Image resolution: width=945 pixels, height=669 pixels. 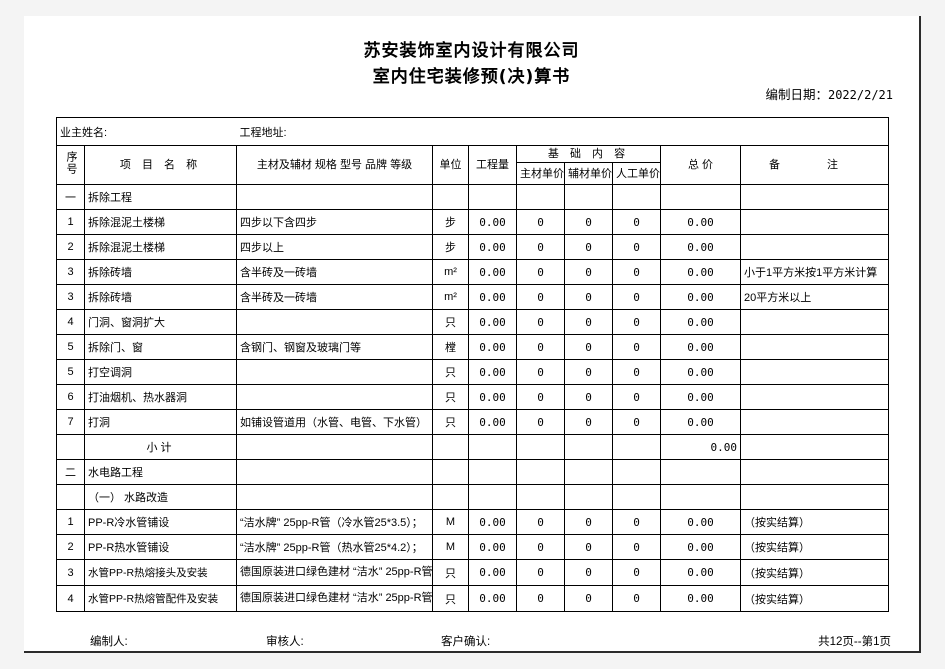 What do you see at coordinates (700, 197) in the screenshot?
I see `row-total` at bounding box center [700, 197].